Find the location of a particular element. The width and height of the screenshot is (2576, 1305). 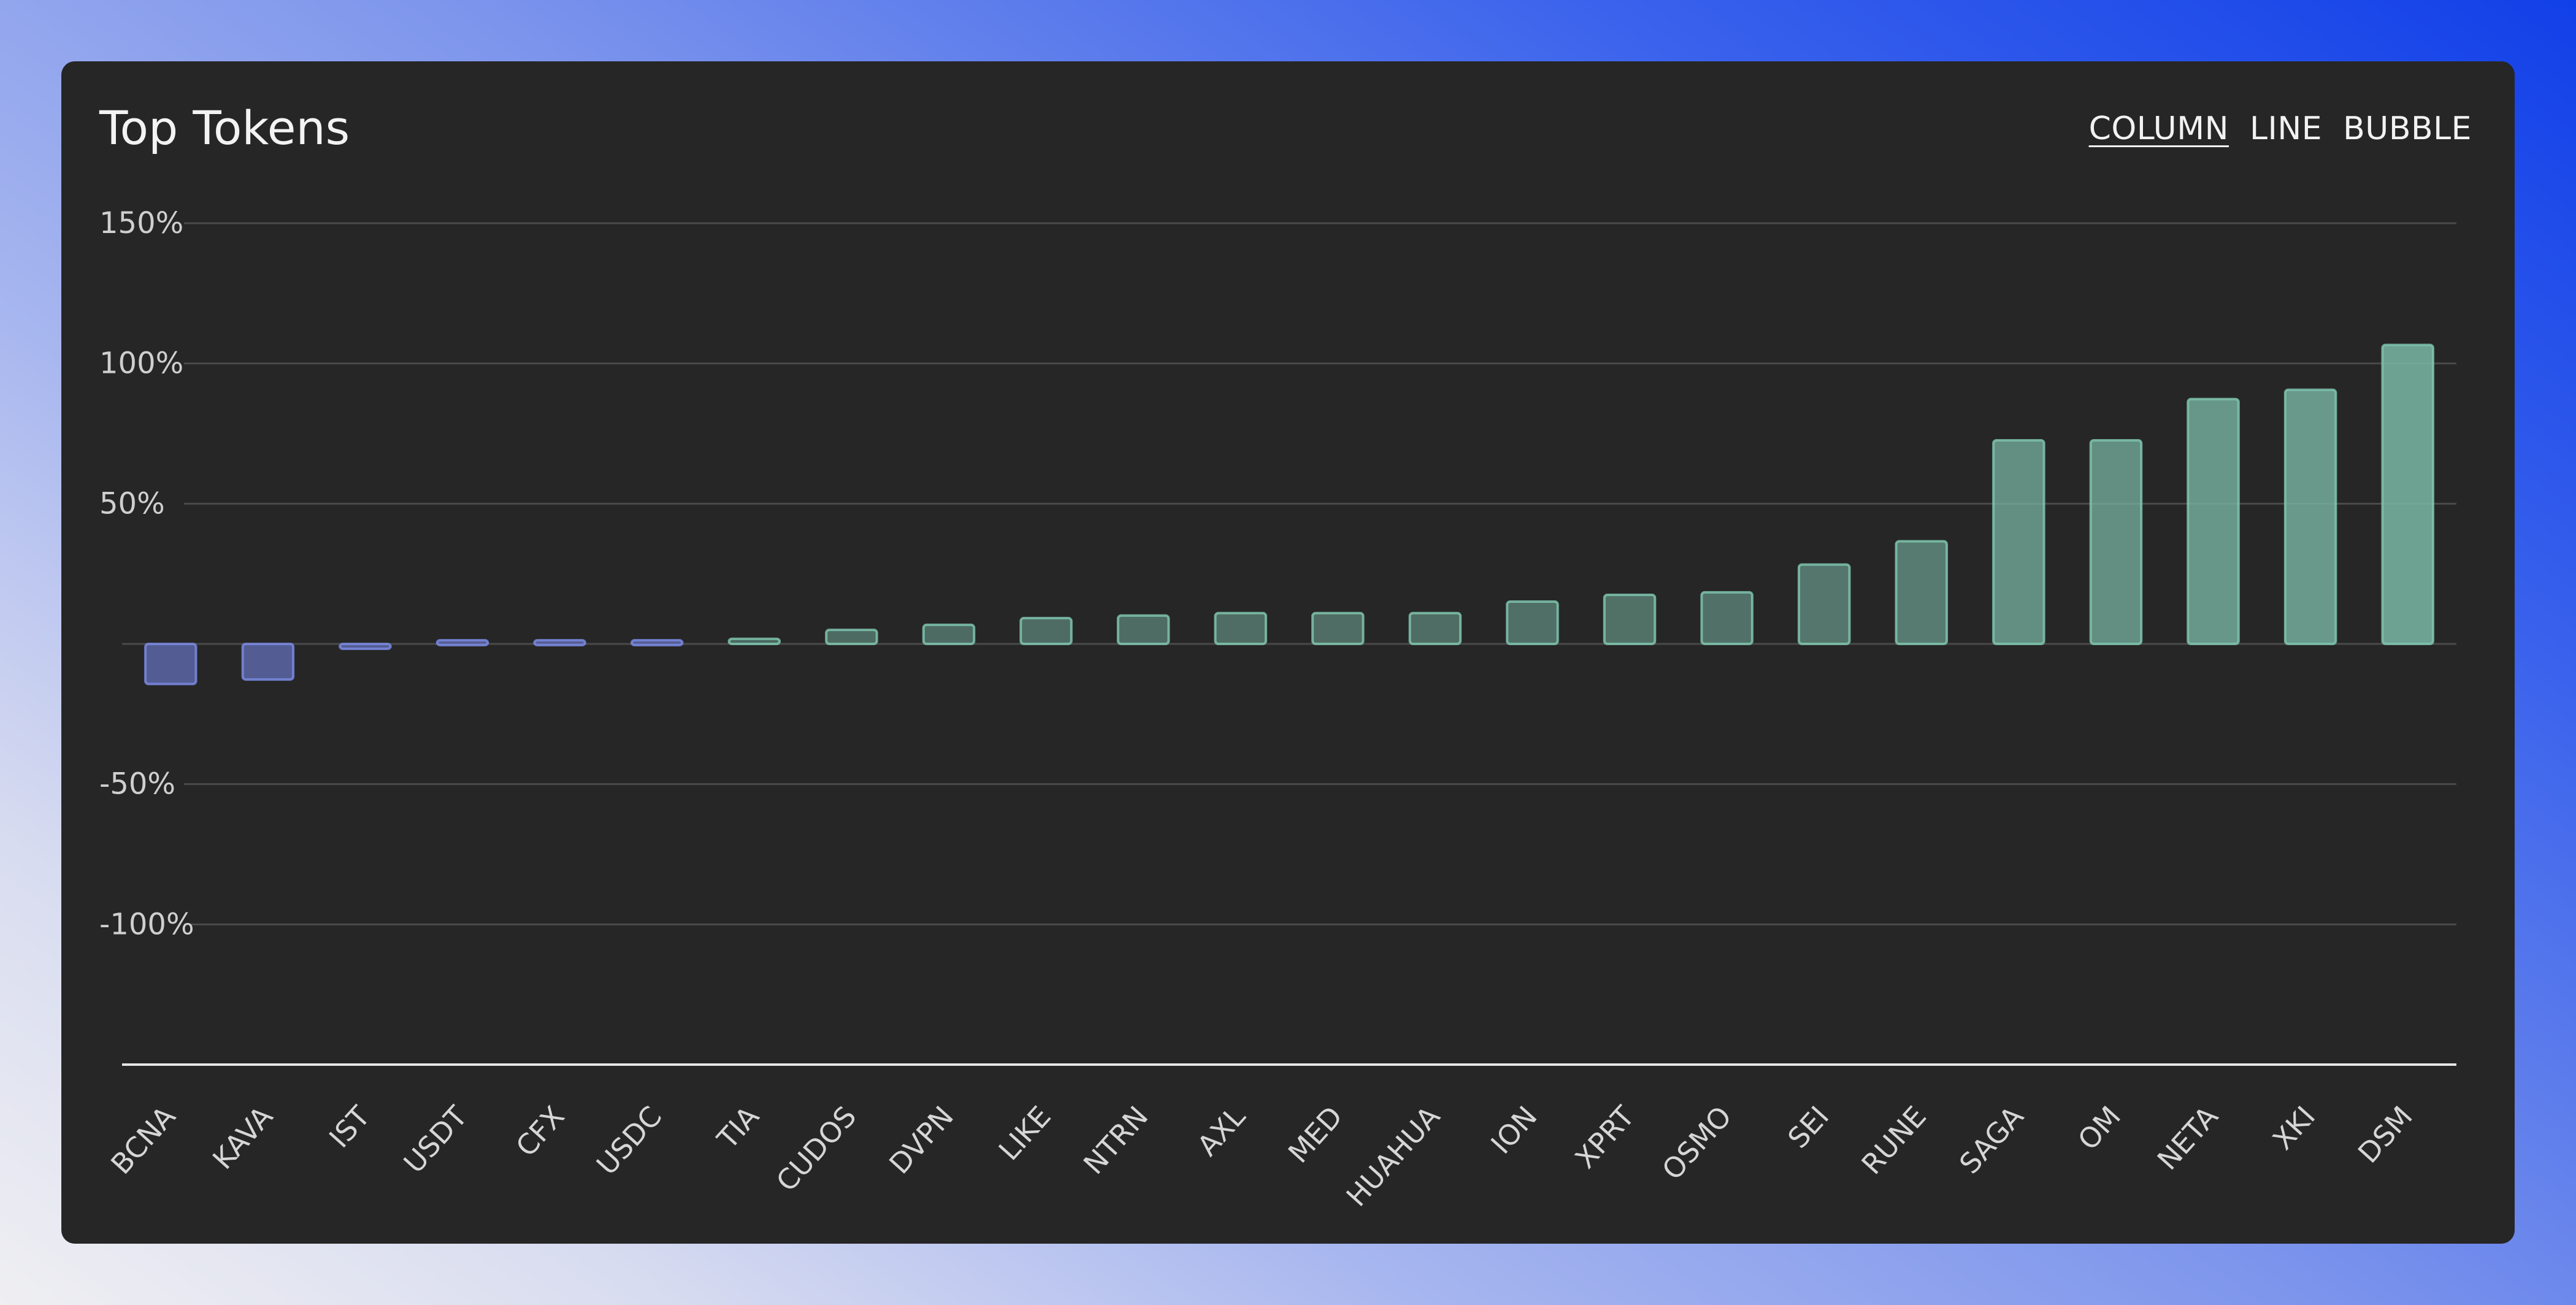

x-tick-label: OSMO is located at coordinates (1696, 1143).